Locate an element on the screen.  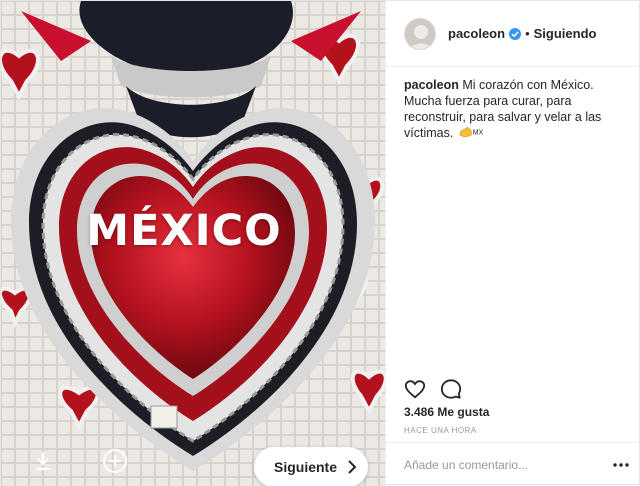
flexed-biceps-icon is located at coordinates (466, 134).